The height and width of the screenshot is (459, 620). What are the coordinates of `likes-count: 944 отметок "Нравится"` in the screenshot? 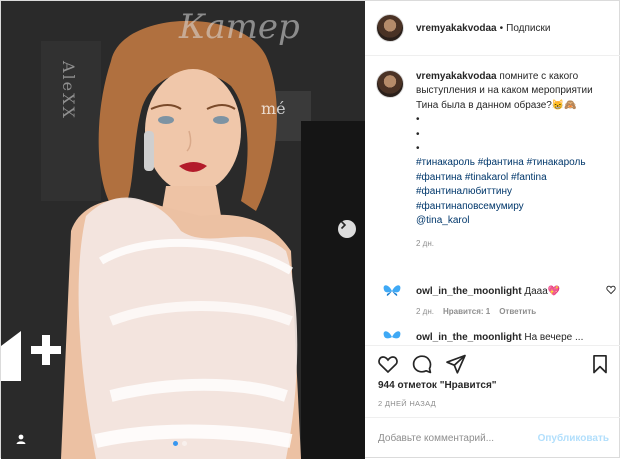 It's located at (437, 385).